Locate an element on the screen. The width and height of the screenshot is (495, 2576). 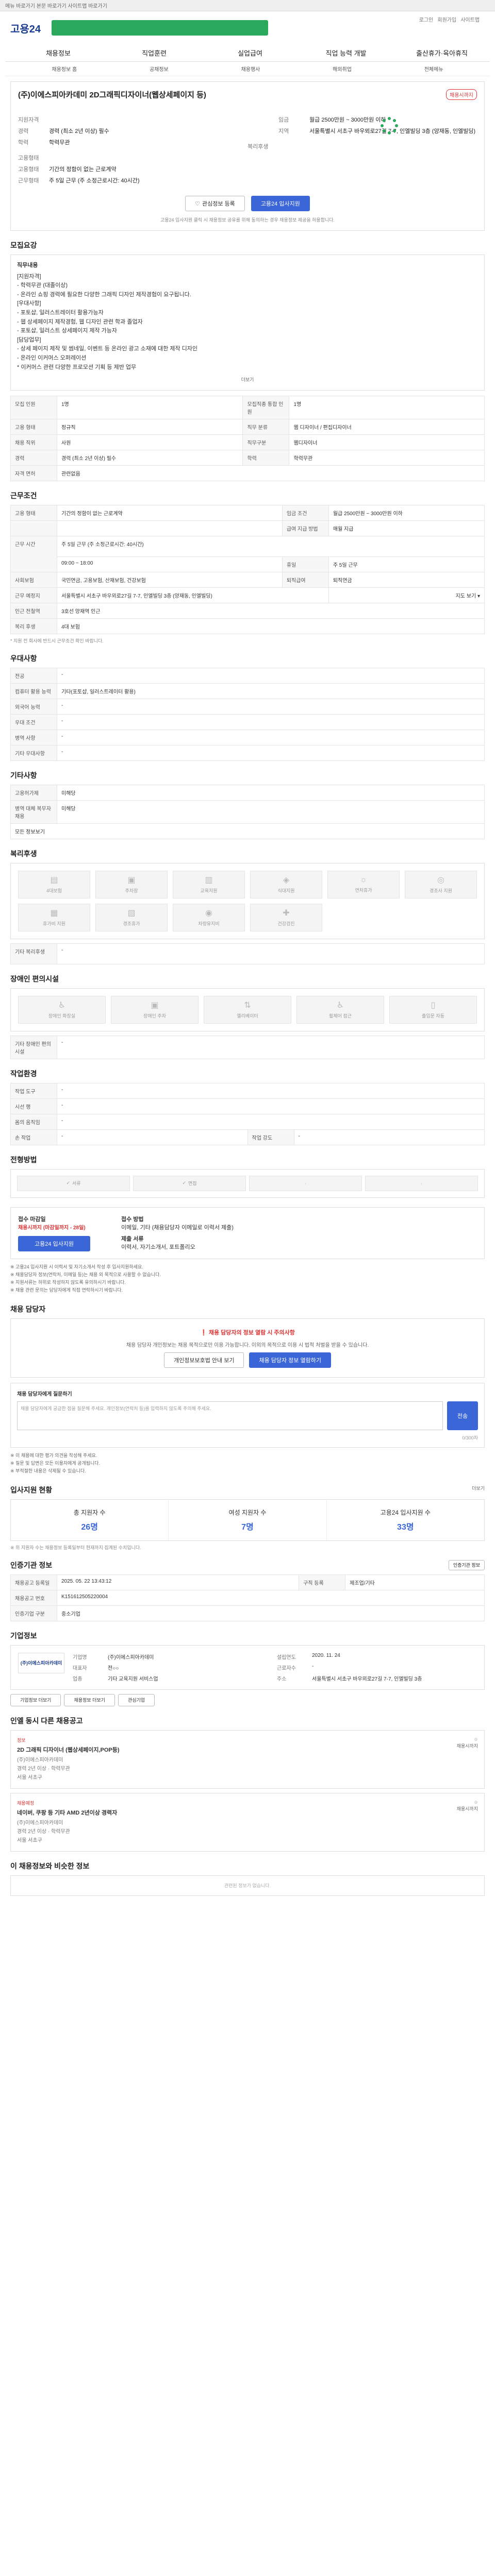
subnav-item: 공채정보 is located at coordinates (159, 69).